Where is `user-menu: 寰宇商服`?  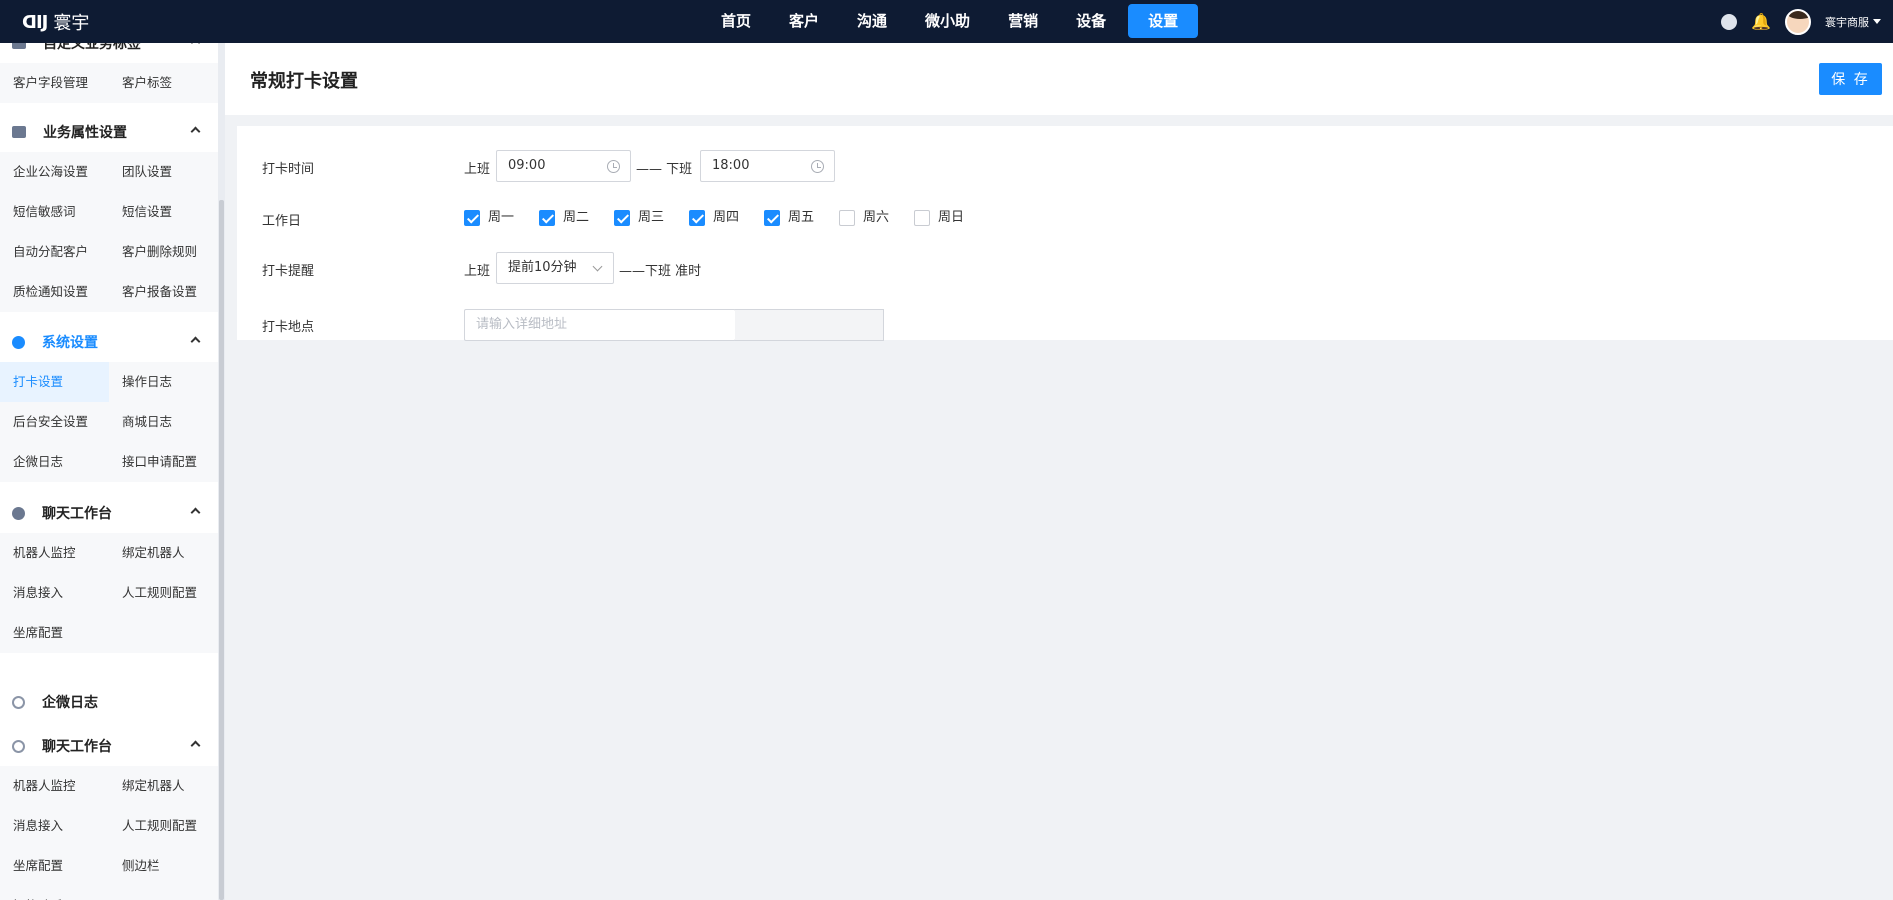
user-menu: 寰宇商服 is located at coordinates (1853, 22).